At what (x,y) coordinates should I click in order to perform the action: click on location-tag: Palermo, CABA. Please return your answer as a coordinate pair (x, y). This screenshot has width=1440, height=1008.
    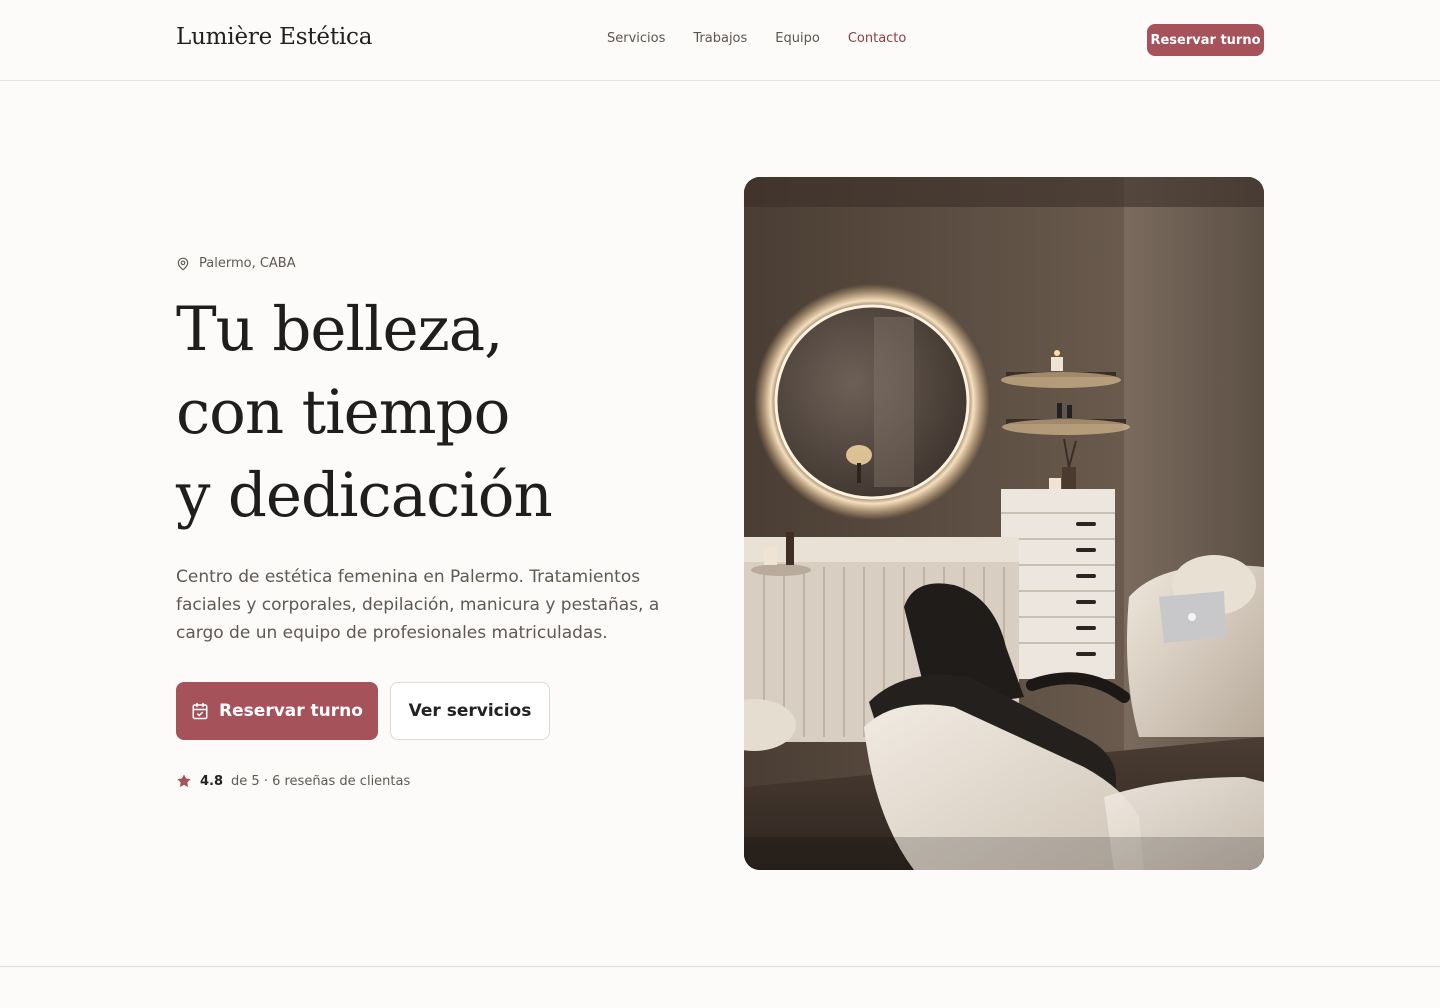
    Looking at the image, I should click on (236, 263).